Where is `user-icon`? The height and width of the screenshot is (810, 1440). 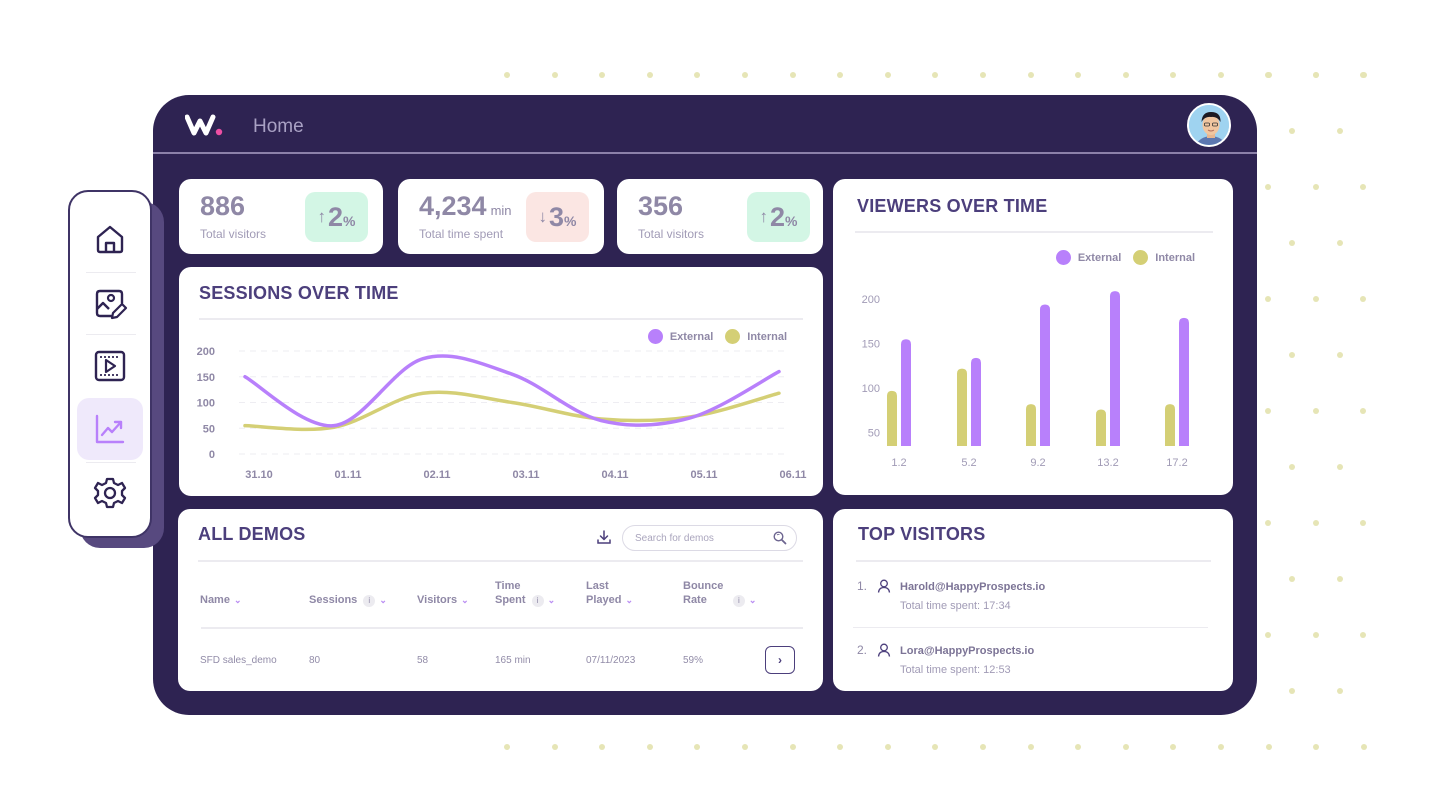 user-icon is located at coordinates (884, 586).